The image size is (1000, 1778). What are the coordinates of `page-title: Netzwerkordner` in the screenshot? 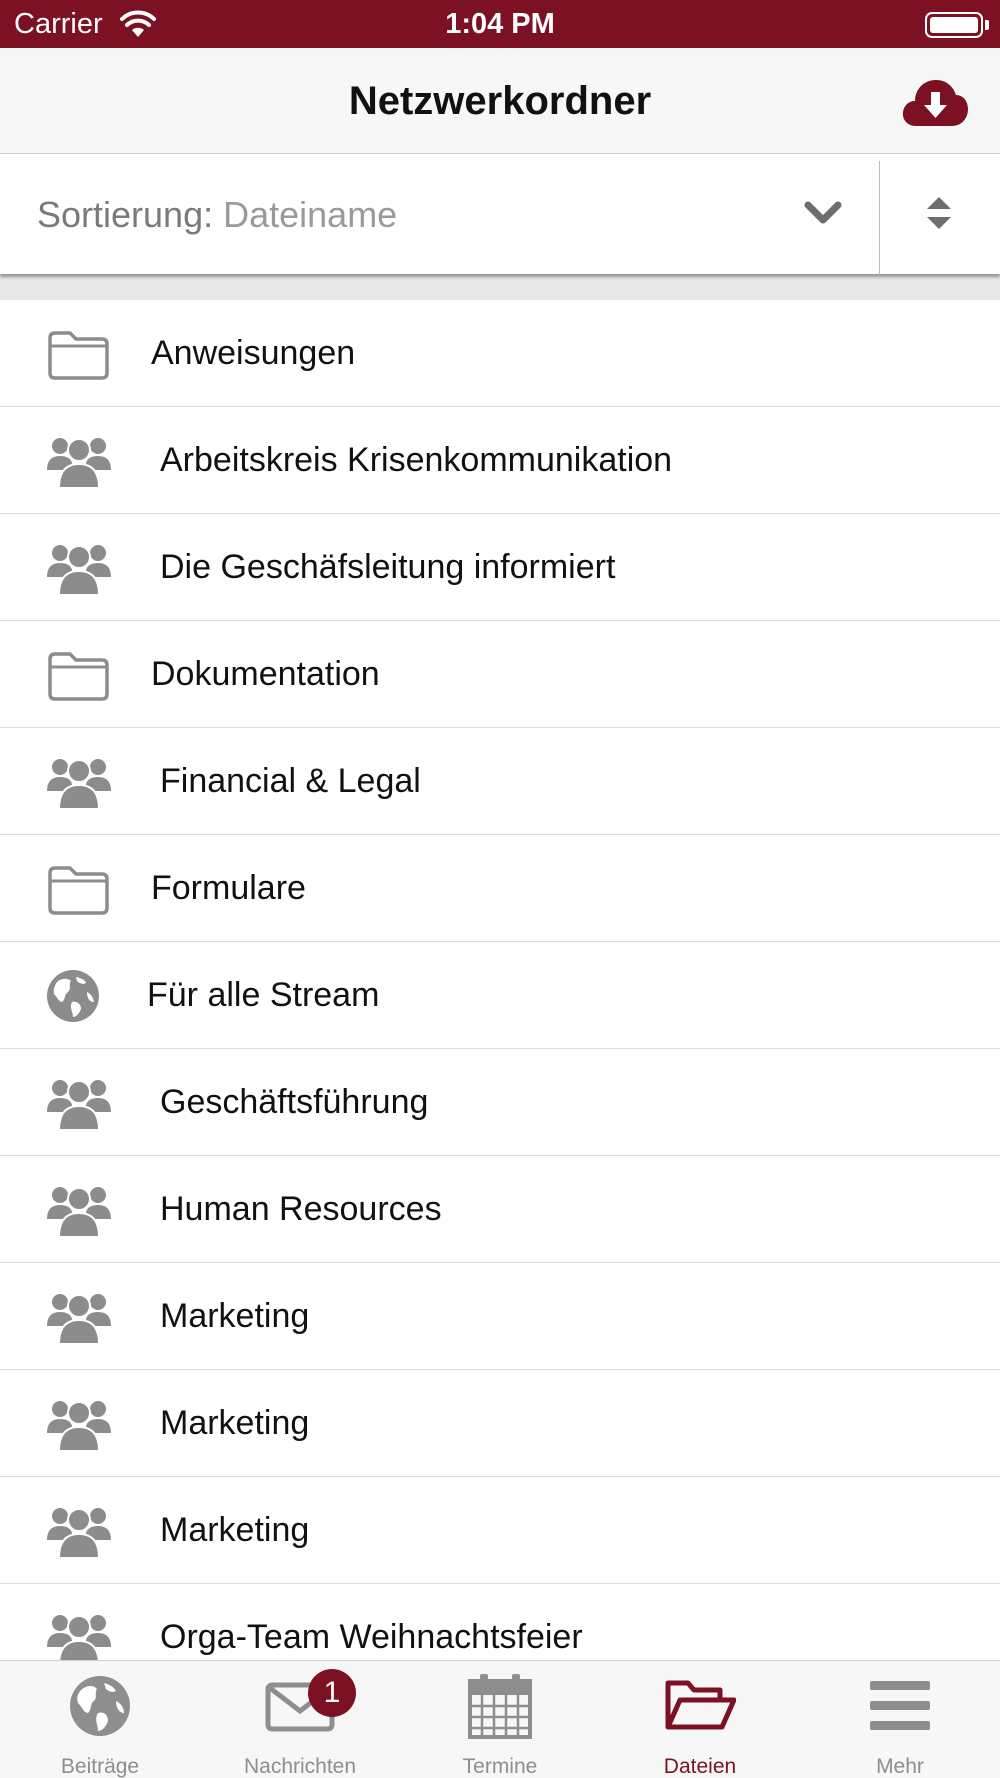 It's located at (500, 101).